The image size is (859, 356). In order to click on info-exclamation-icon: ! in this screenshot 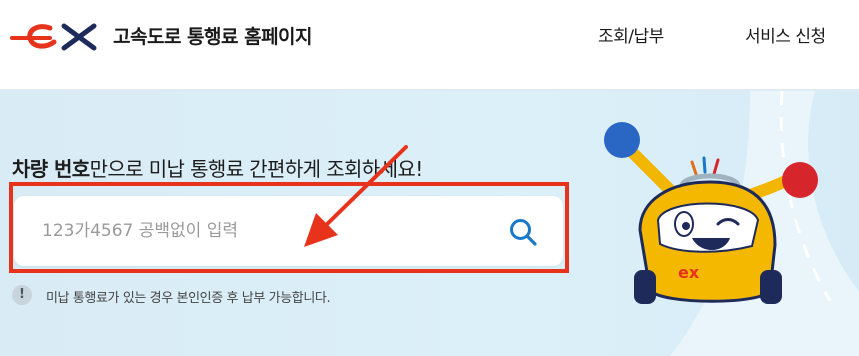, I will do `click(22, 295)`.